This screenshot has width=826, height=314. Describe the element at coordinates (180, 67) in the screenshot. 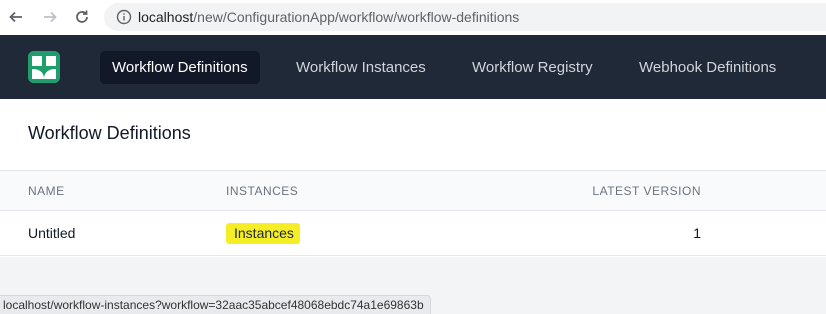

I see `nav-workflow-definitions: Workflow Definitions` at that location.